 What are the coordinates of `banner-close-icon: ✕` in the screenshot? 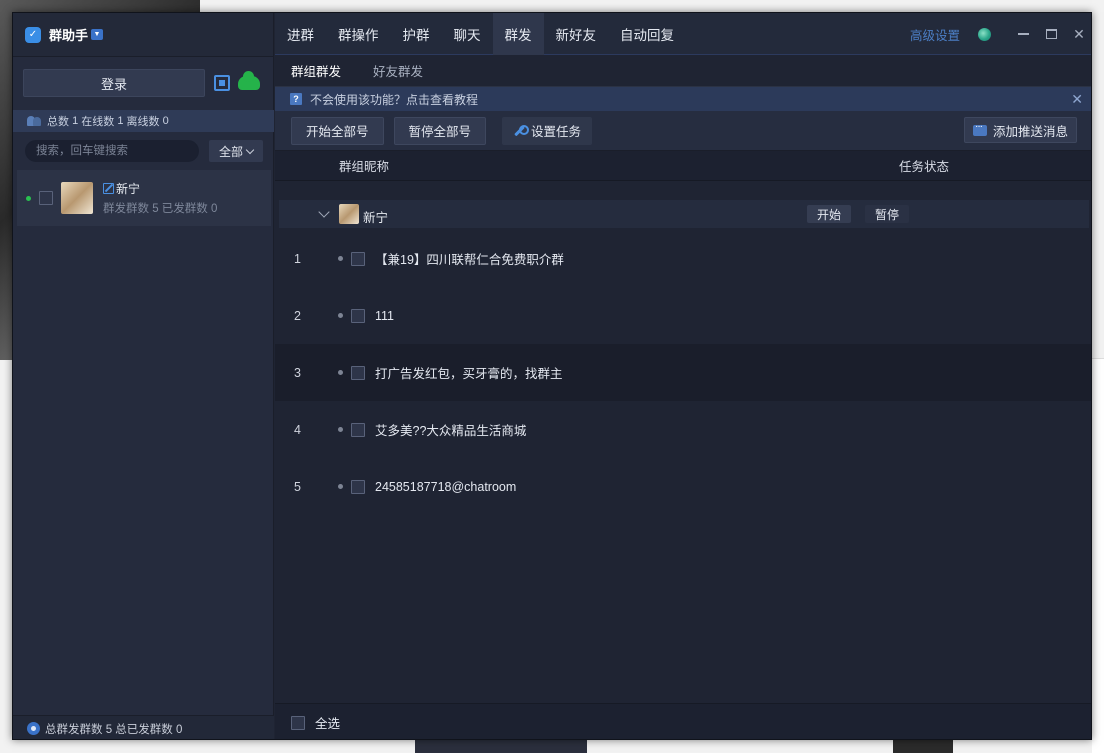 It's located at (1077, 99).